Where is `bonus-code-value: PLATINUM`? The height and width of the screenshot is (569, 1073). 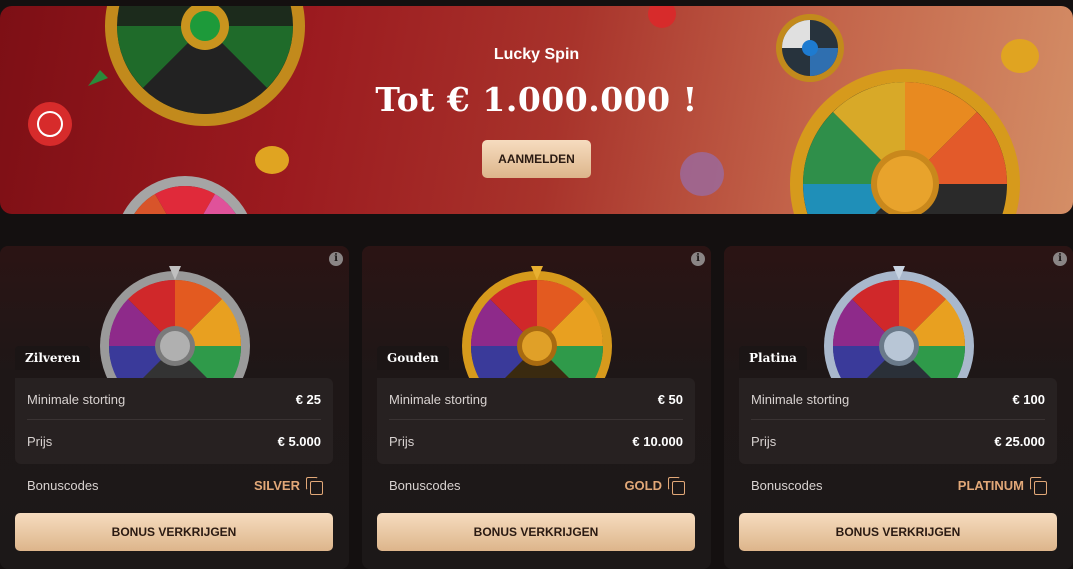
bonus-code-value: PLATINUM is located at coordinates (990, 485).